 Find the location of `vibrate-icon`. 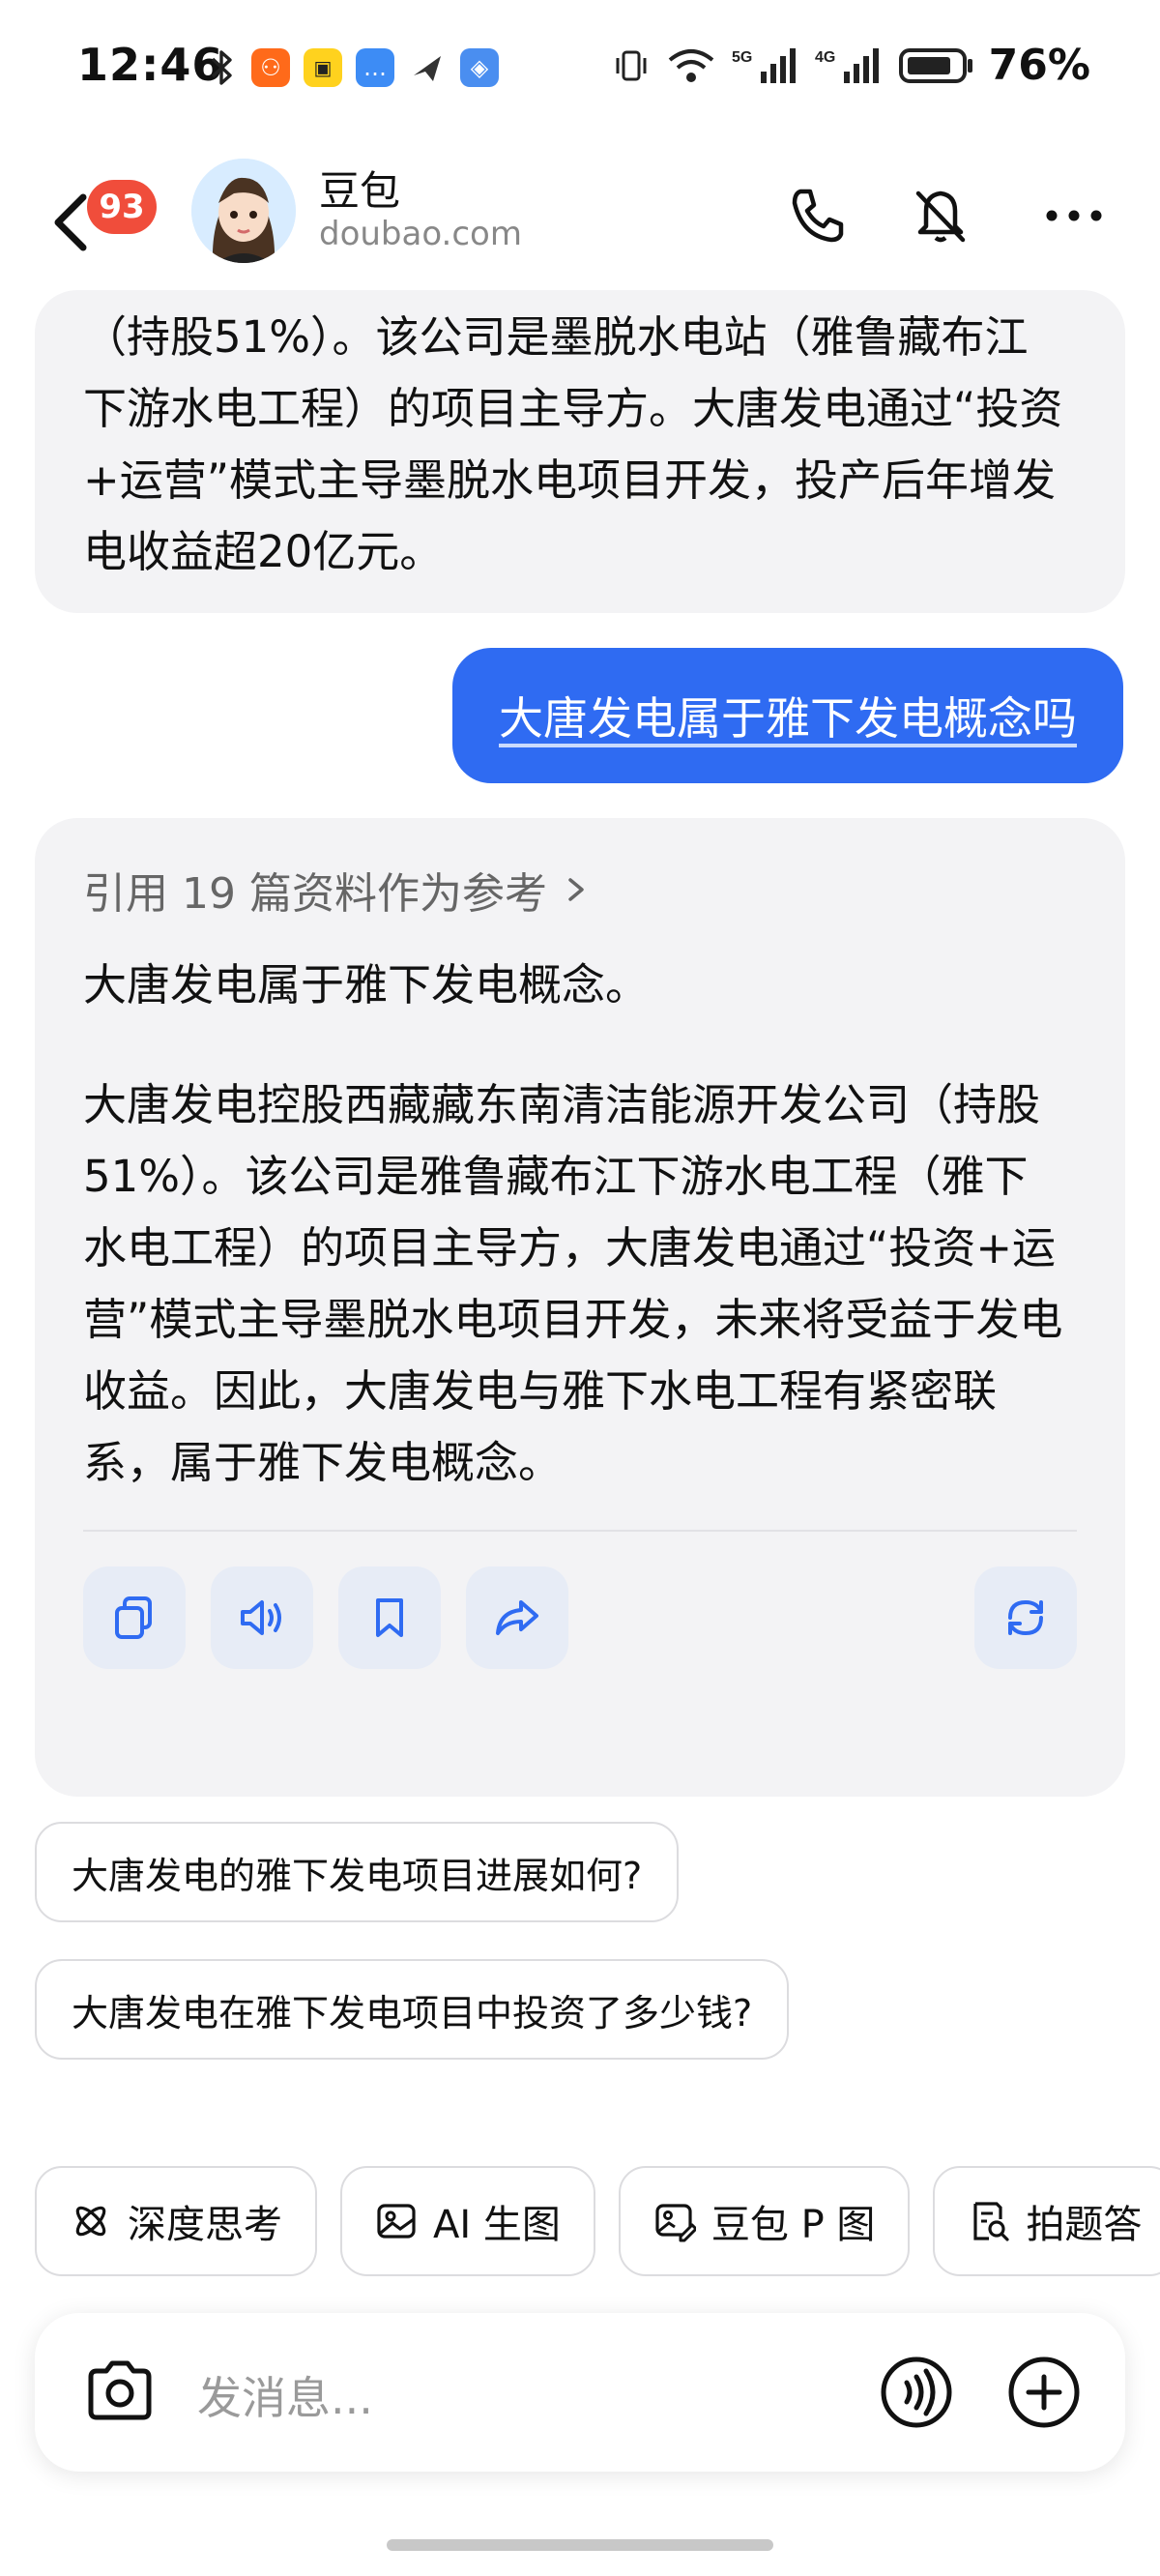

vibrate-icon is located at coordinates (632, 65).